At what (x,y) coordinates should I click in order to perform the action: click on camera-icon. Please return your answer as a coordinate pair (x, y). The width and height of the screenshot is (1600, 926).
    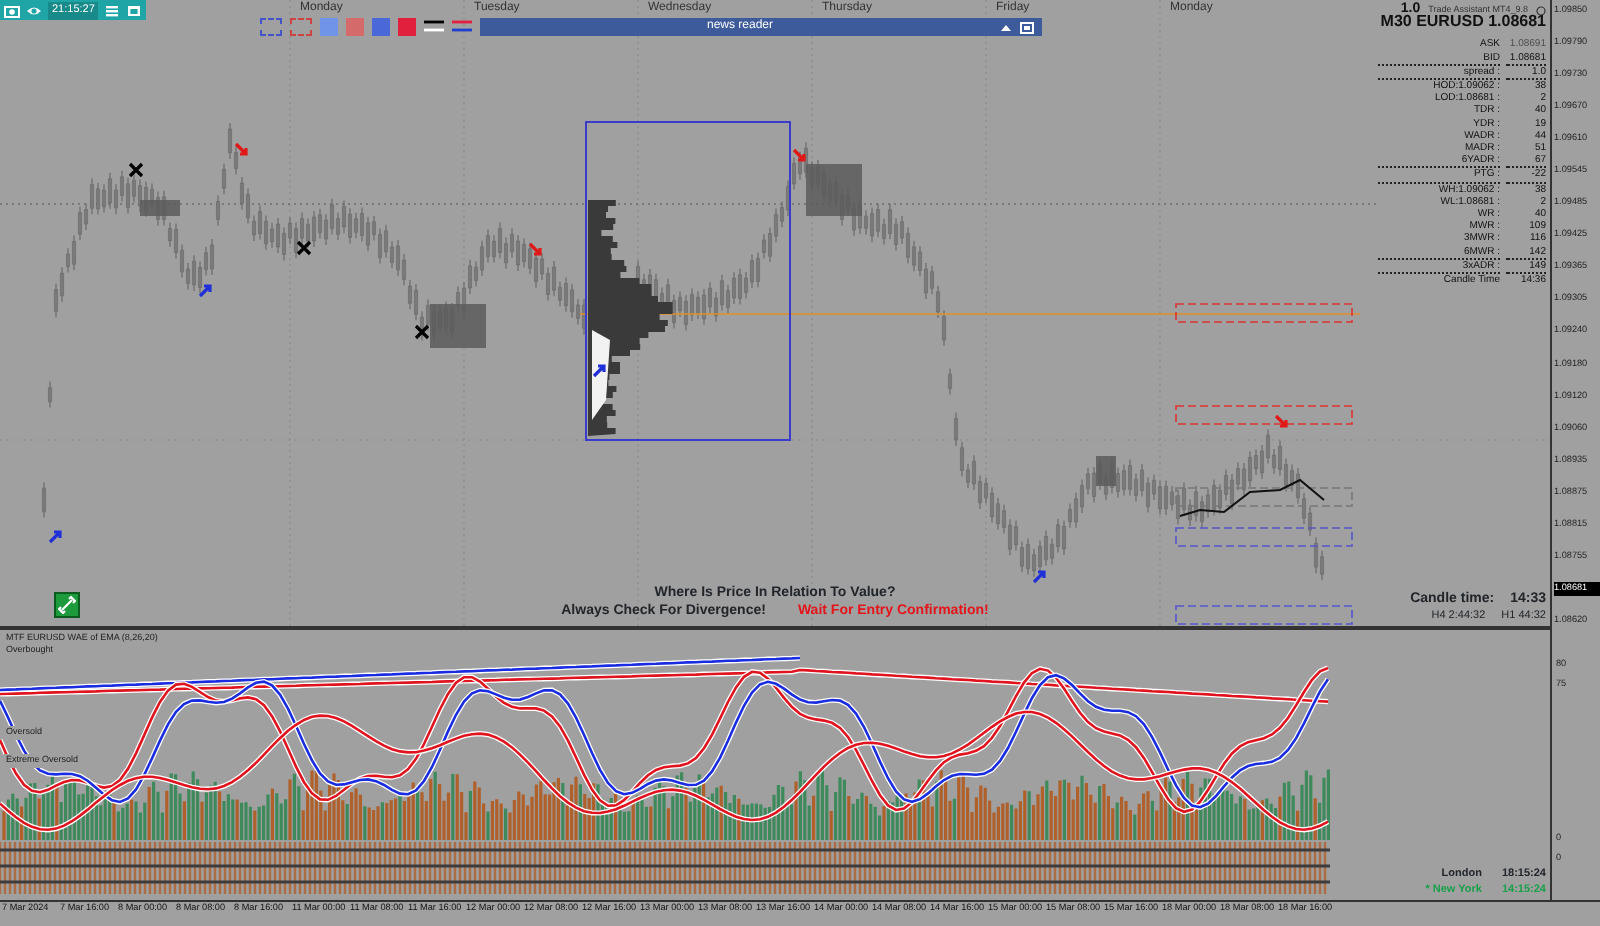
    Looking at the image, I should click on (12, 10).